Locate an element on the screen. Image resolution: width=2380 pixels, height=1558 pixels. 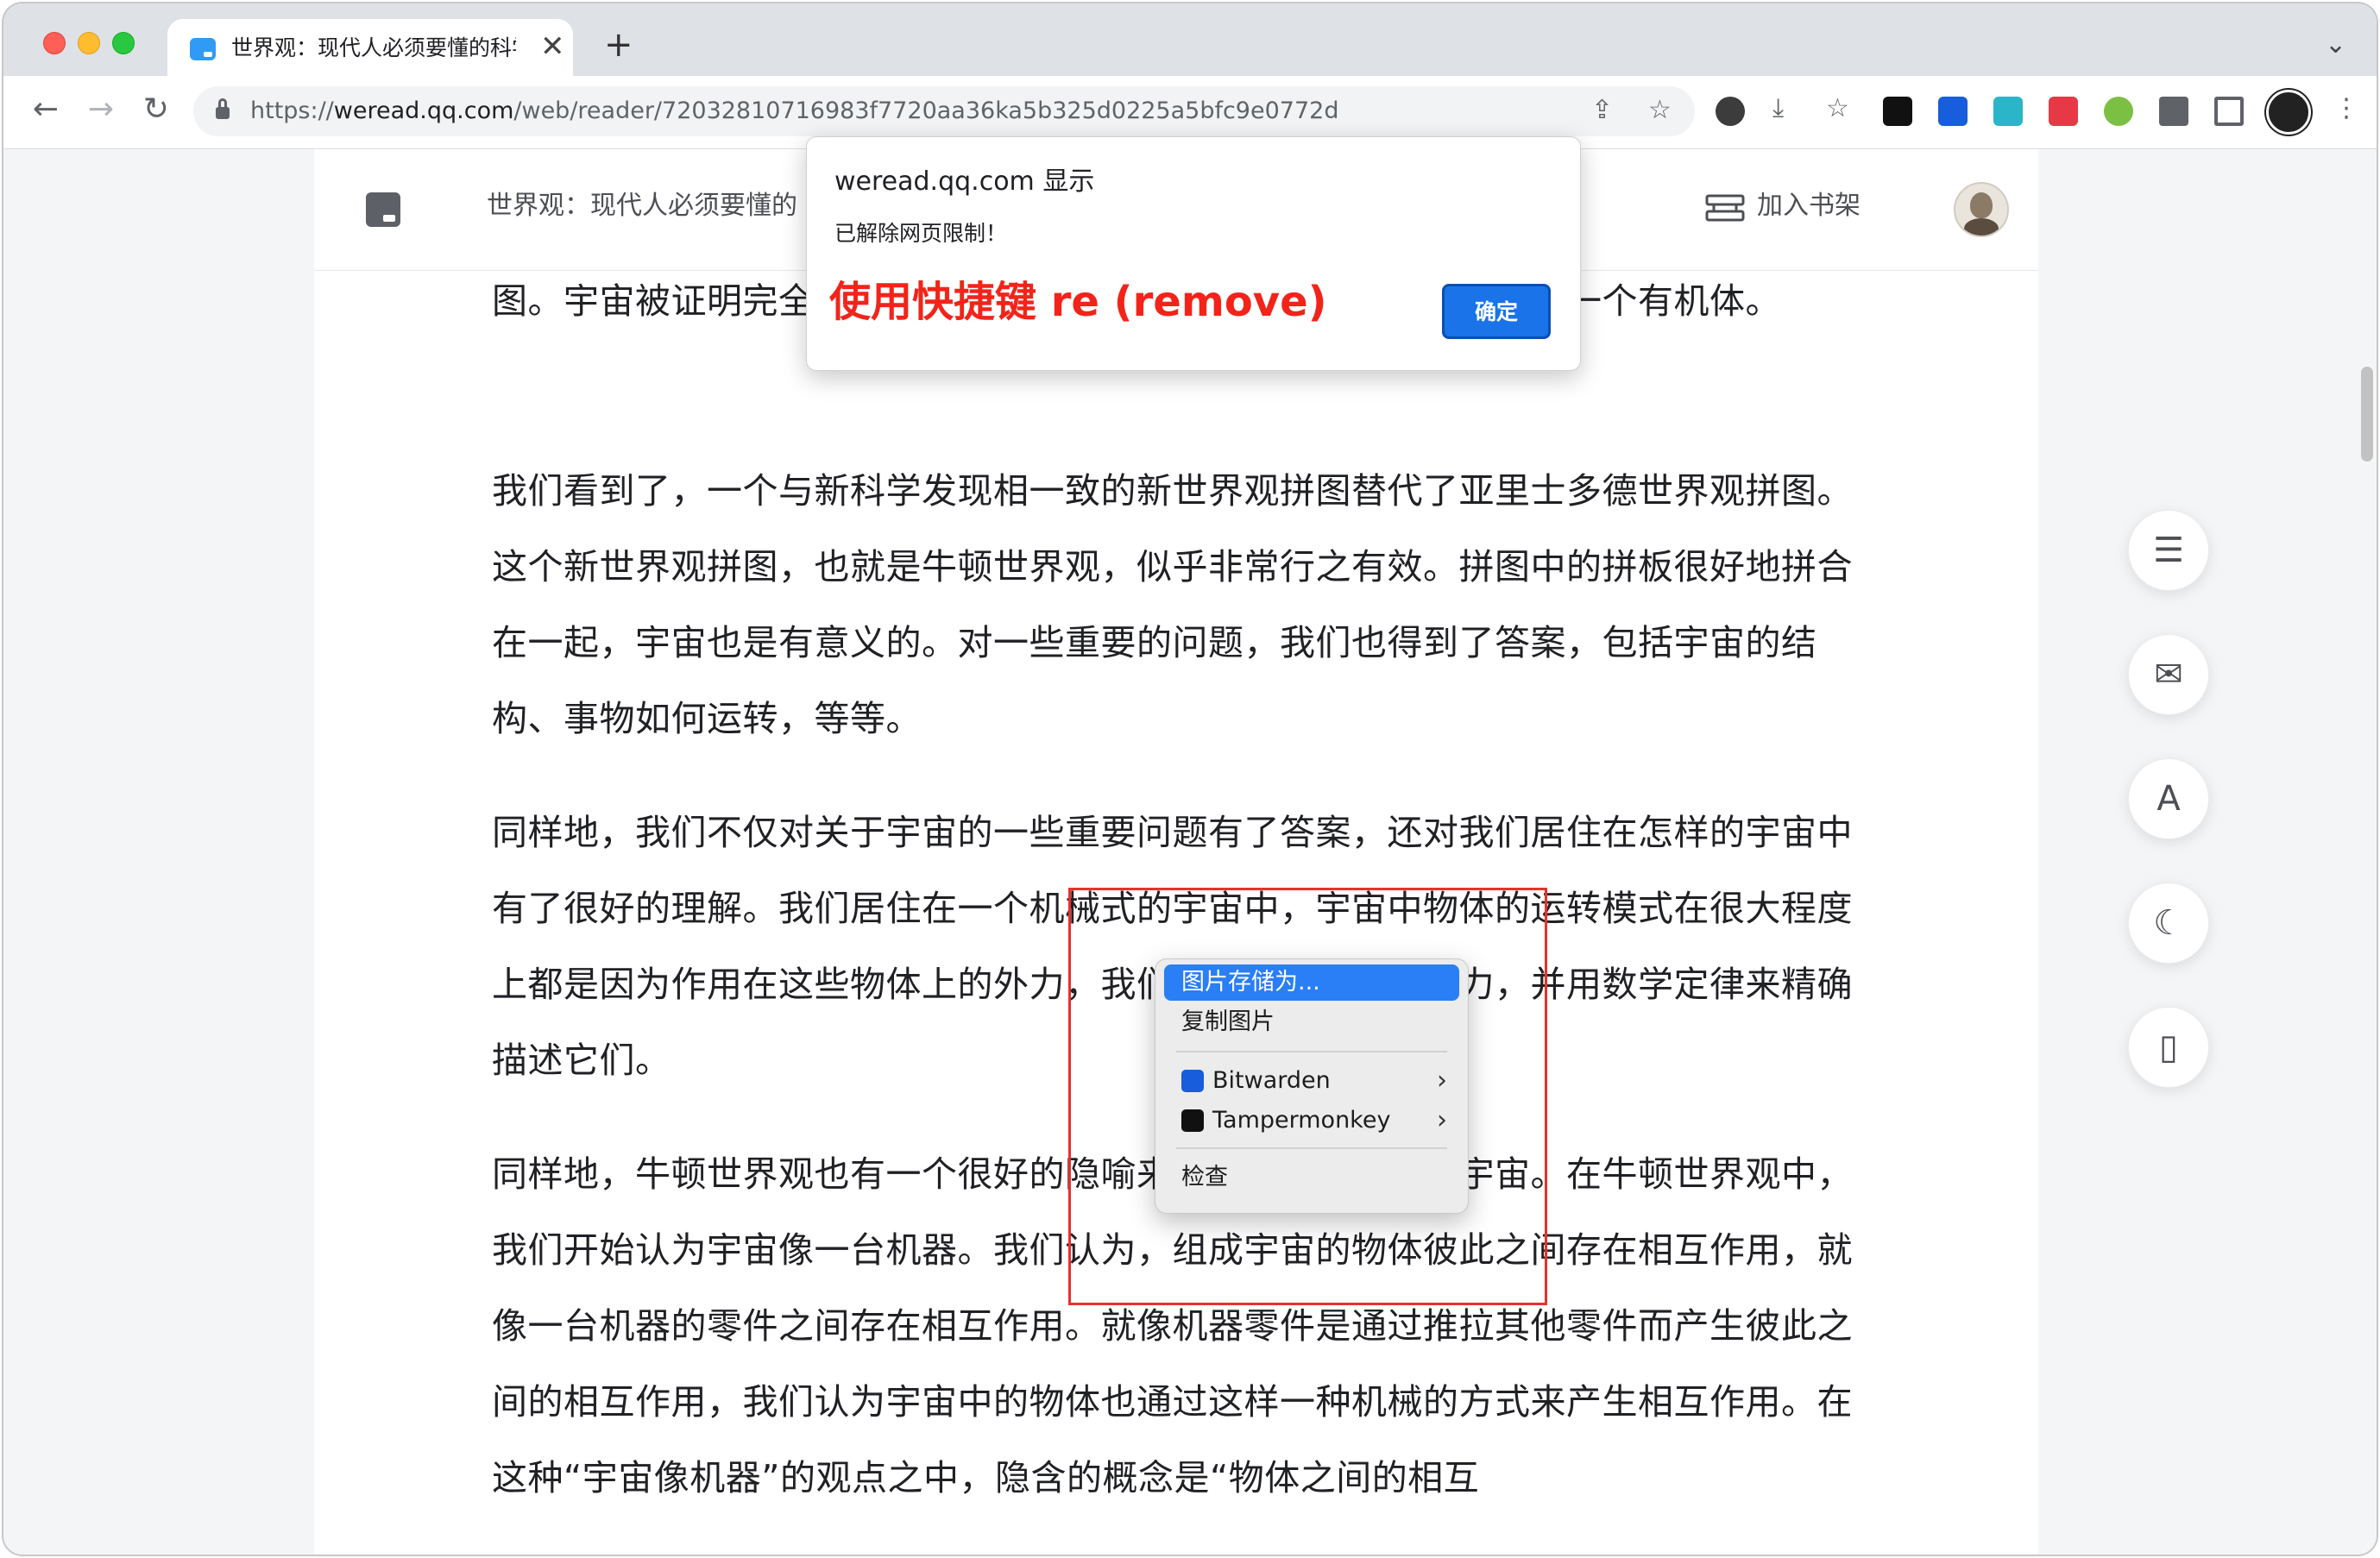
menu-item-bitwarden: Bitwarden › is located at coordinates (1312, 1081).